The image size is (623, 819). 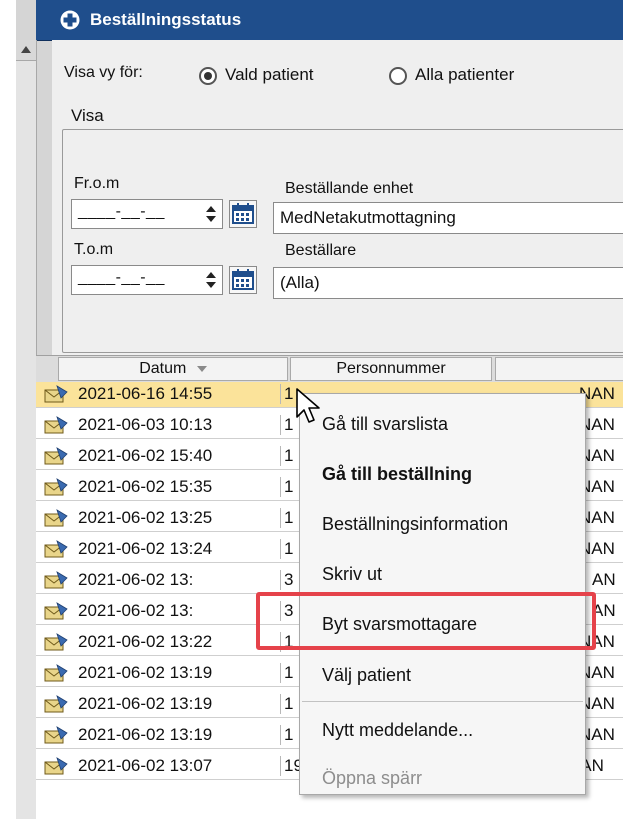 I want to click on mouse-cursor-icon, so click(x=308, y=405).